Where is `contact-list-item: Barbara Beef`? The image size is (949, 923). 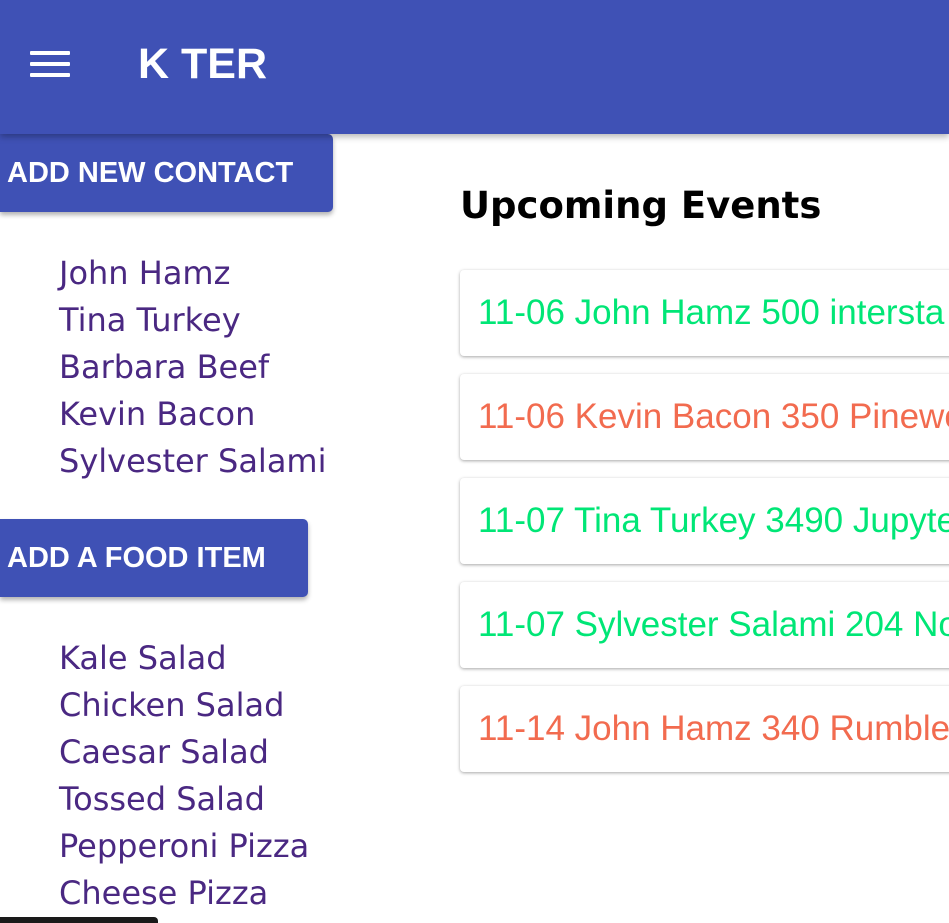 contact-list-item: Barbara Beef is located at coordinates (192, 367).